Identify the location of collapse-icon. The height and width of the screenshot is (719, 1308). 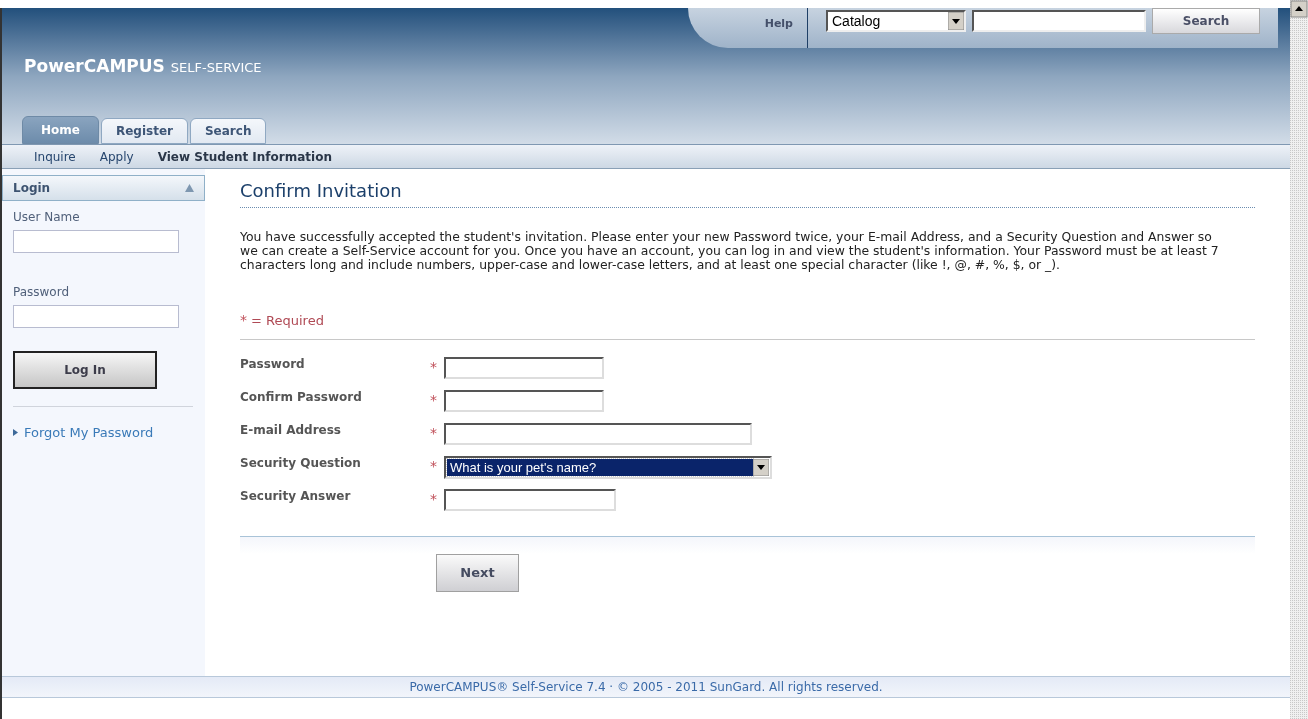
(189, 188).